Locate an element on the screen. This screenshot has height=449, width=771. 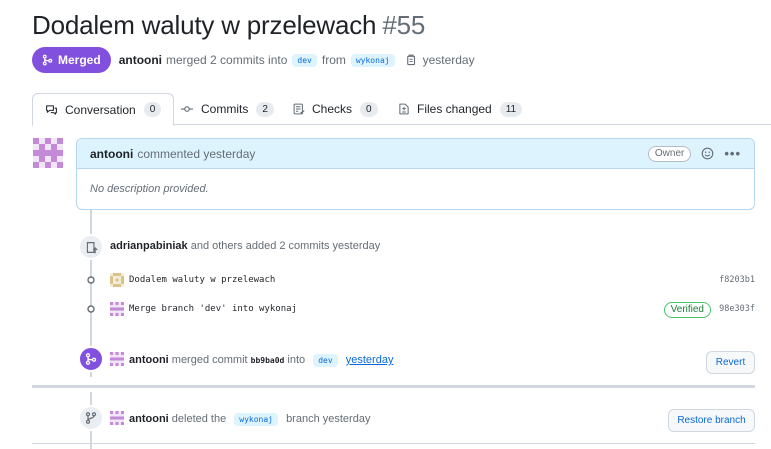
head-branch-label: wykonaj is located at coordinates (372, 60).